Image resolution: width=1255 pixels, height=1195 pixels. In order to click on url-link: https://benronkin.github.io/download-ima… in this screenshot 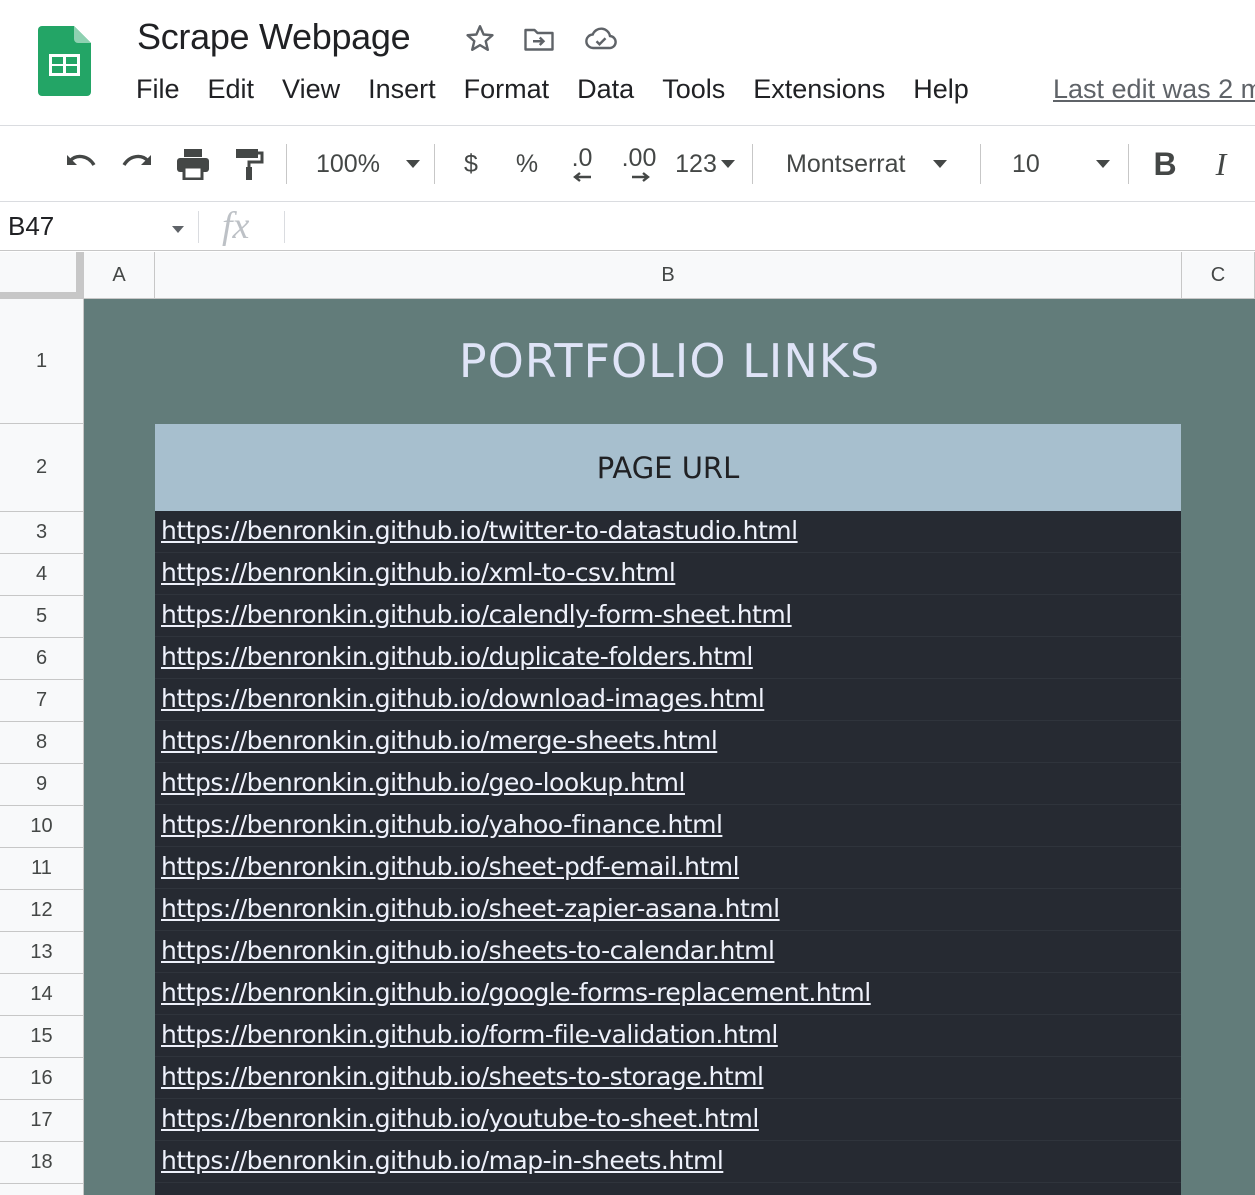, I will do `click(463, 698)`.